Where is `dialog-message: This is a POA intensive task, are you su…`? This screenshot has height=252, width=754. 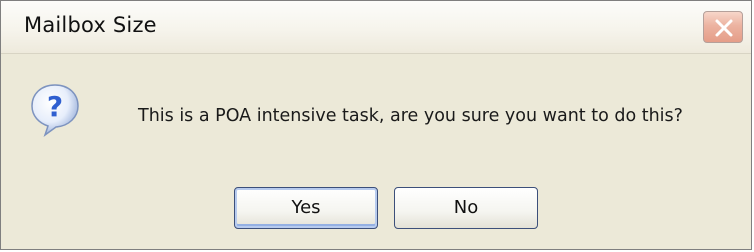
dialog-message: This is a POA intensive task, are you su… is located at coordinates (410, 116).